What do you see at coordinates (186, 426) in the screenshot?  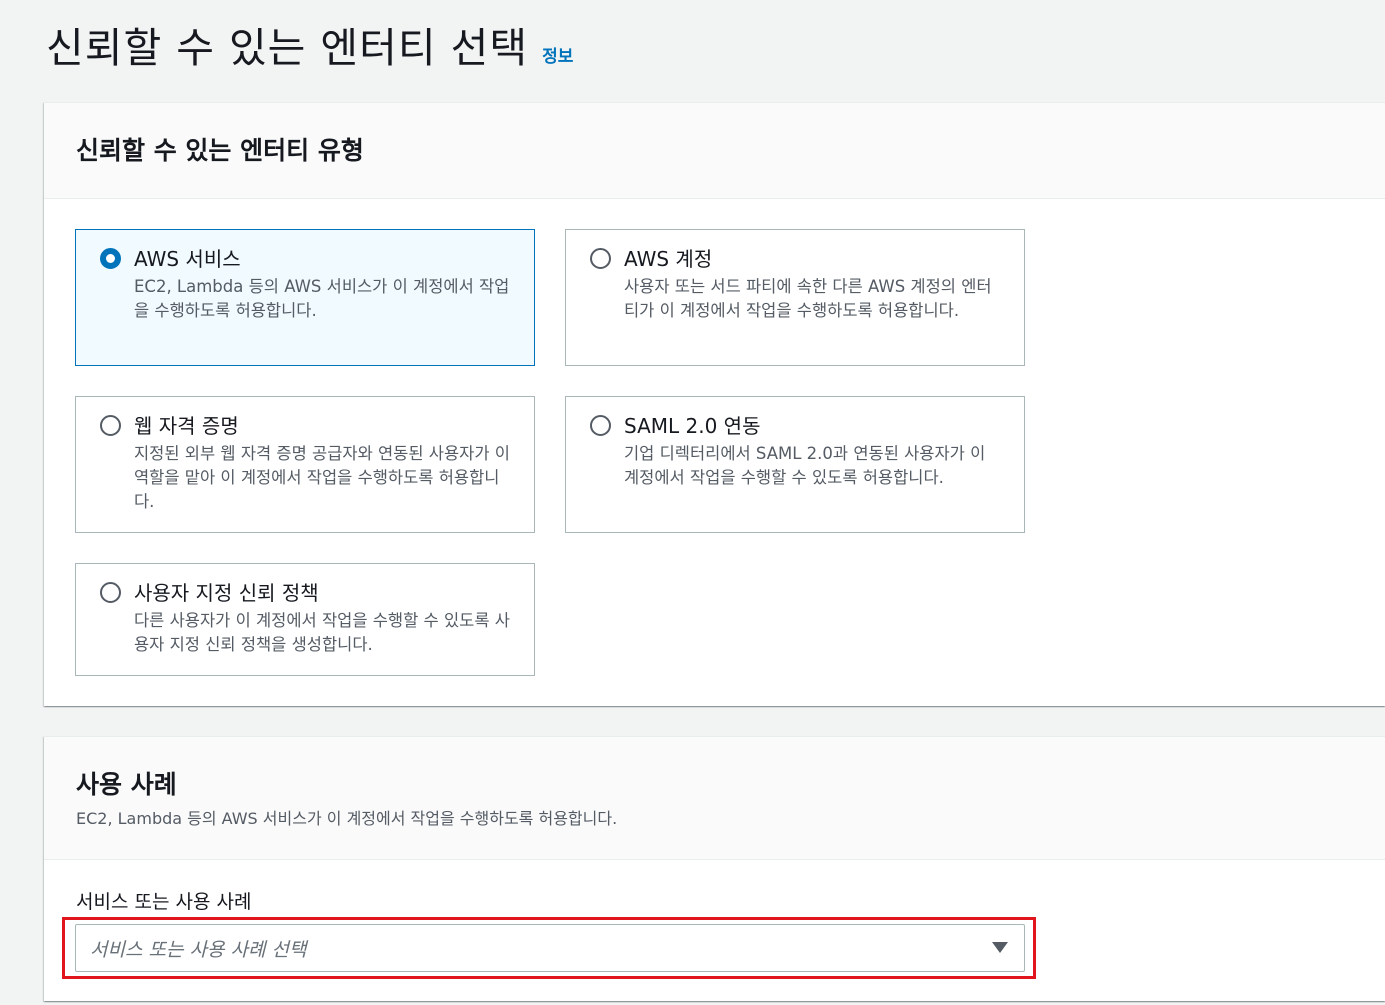 I see `tile-title: 웹 자격 증명` at bounding box center [186, 426].